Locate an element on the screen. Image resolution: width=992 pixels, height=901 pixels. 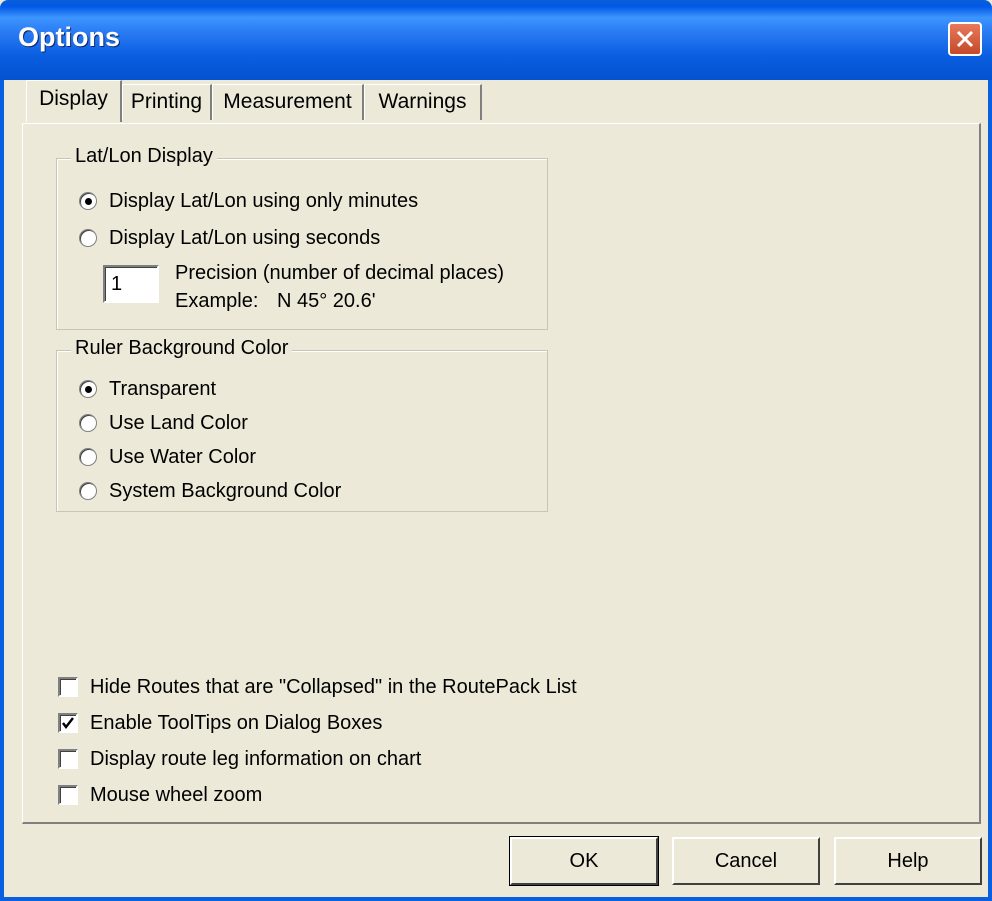
precision-input: 1 is located at coordinates (131, 284).